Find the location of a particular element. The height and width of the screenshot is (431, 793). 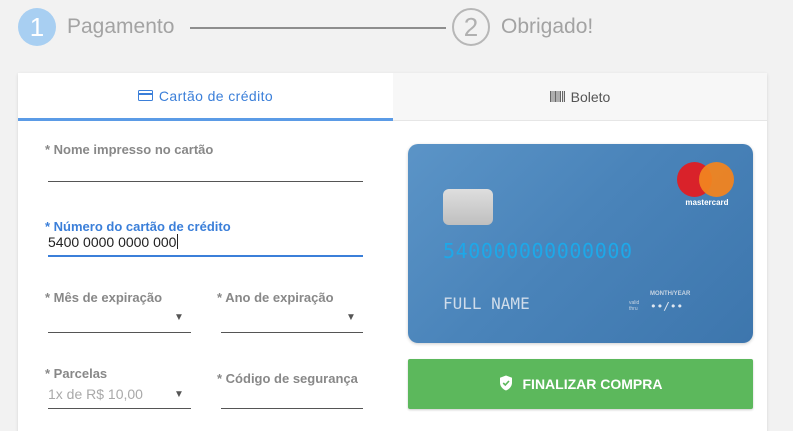

expiry-month-field: * Mês de expiração is located at coordinates (103, 297).